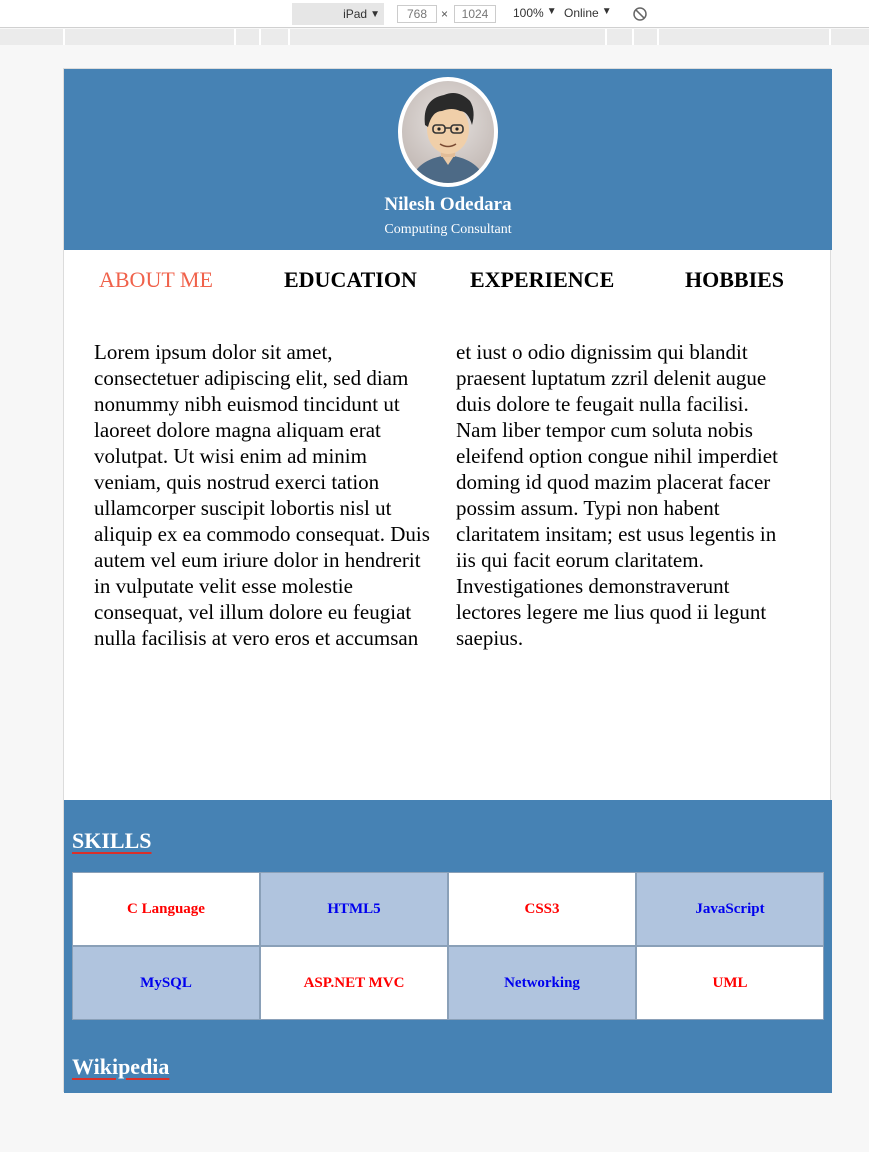 The height and width of the screenshot is (1152, 869). Describe the element at coordinates (730, 983) in the screenshot. I see `skill-cell: UML` at that location.